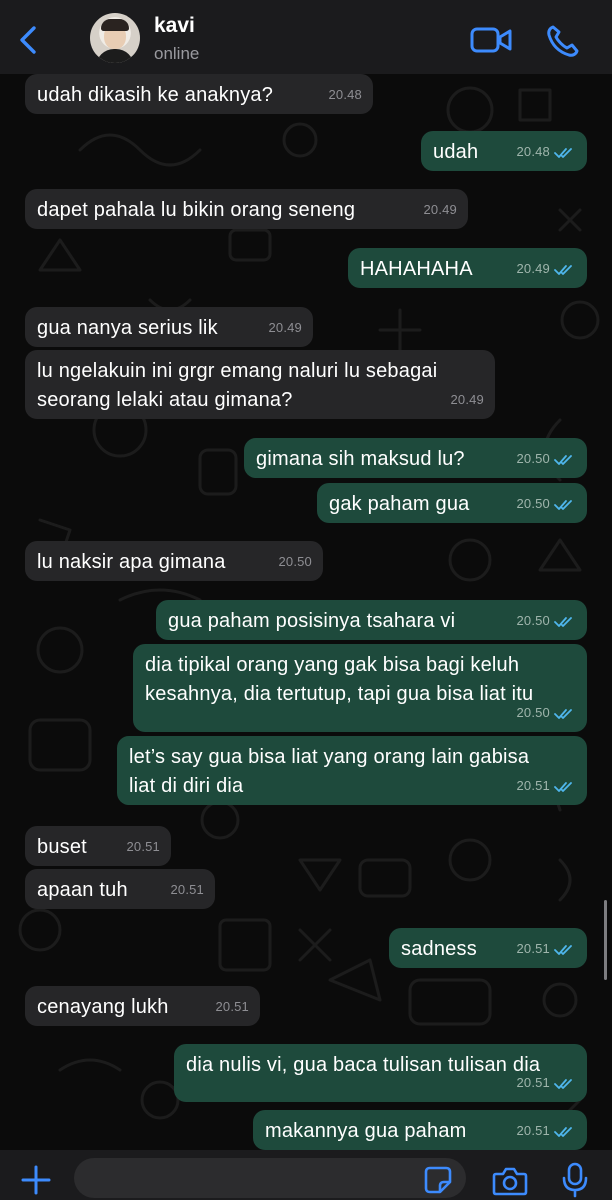 Image resolution: width=612 pixels, height=1200 pixels. Describe the element at coordinates (36, 1180) in the screenshot. I see `plus-icon` at that location.